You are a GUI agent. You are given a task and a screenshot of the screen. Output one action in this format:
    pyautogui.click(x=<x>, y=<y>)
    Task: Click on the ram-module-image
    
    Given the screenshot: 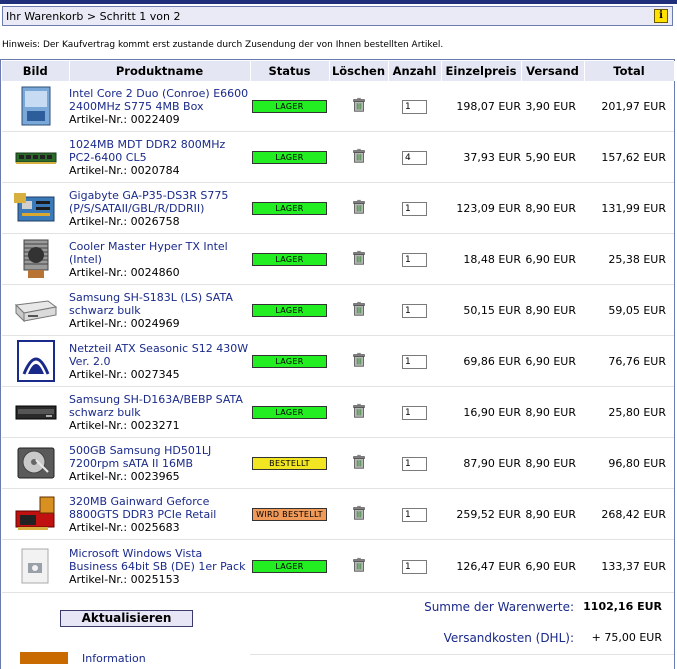 What is the action you would take?
    pyautogui.click(x=36, y=157)
    